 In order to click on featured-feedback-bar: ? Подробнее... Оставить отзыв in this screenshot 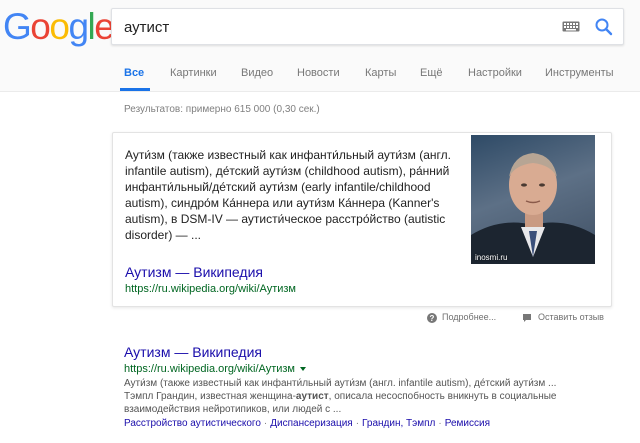, I will do `click(320, 318)`.